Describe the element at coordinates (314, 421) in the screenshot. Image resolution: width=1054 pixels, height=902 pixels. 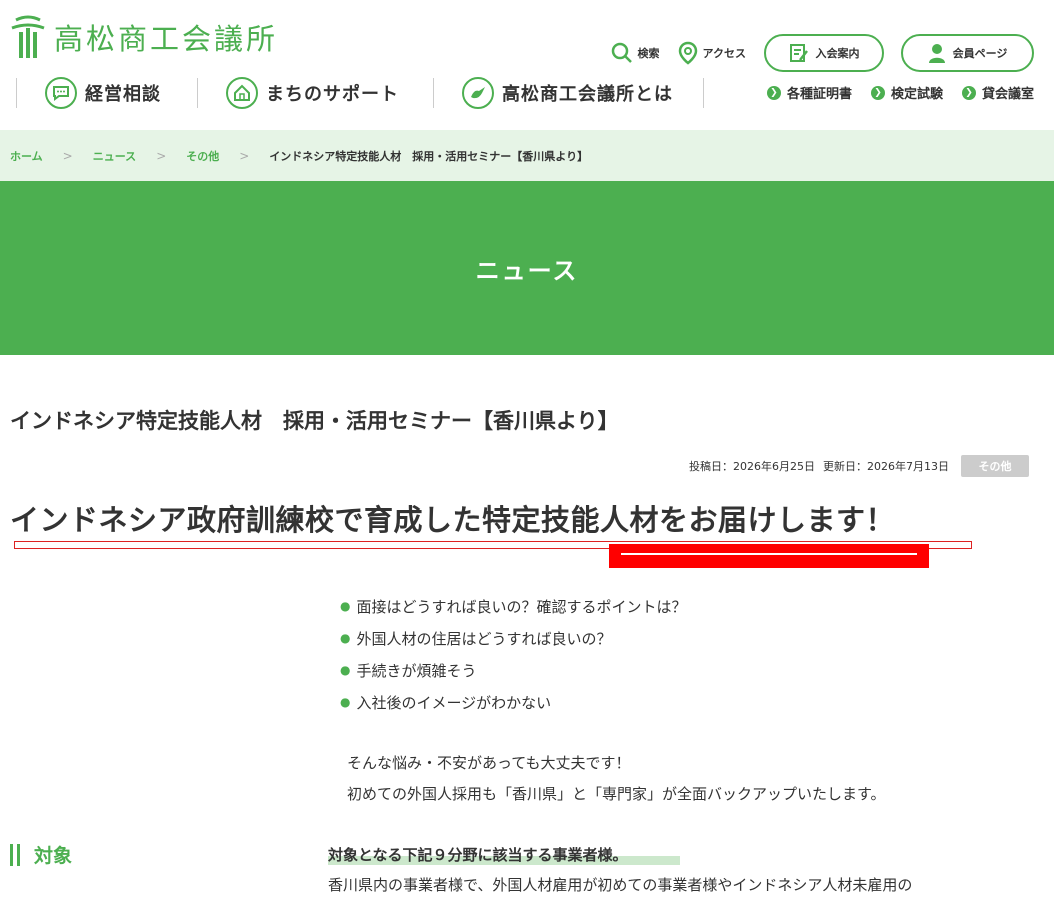
I see `article-title: インドネシア特定技能人材 採用・活用セミナー【香川県より】` at that location.